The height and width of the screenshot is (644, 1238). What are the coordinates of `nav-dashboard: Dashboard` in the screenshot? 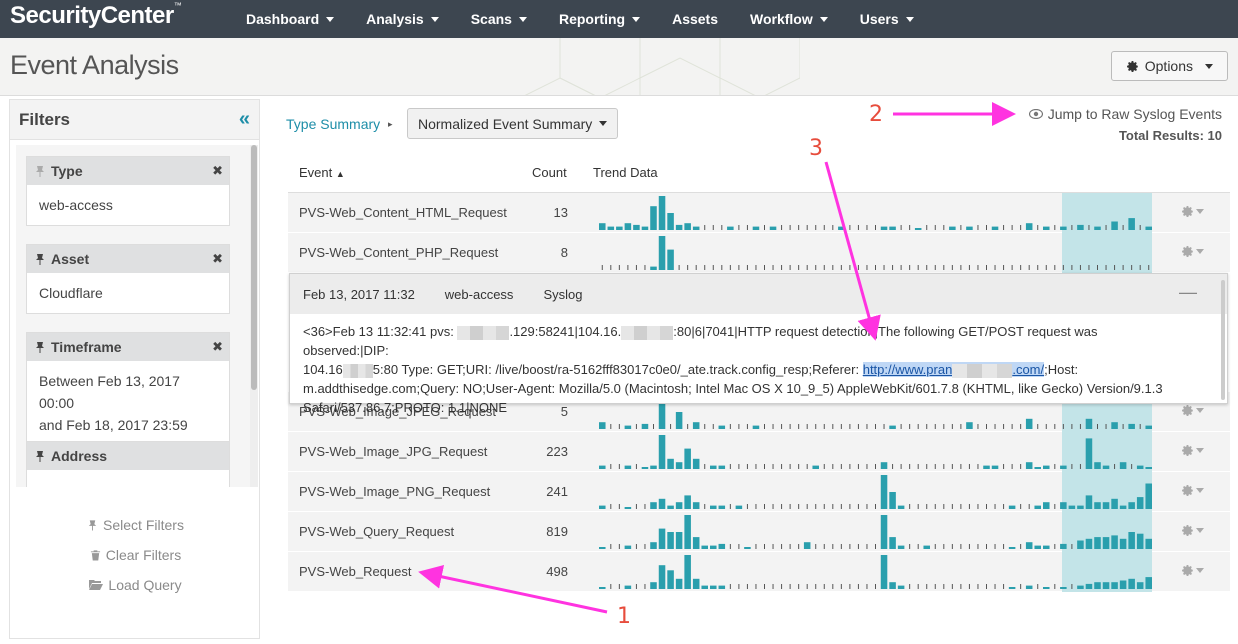 It's located at (290, 19).